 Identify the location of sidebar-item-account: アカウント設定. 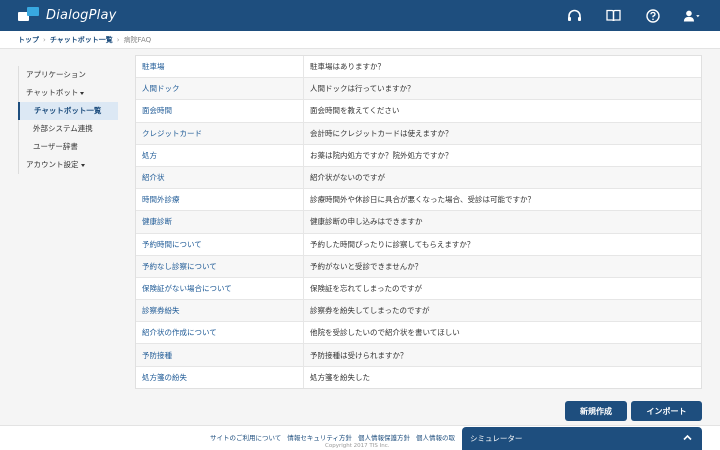
(68, 165).